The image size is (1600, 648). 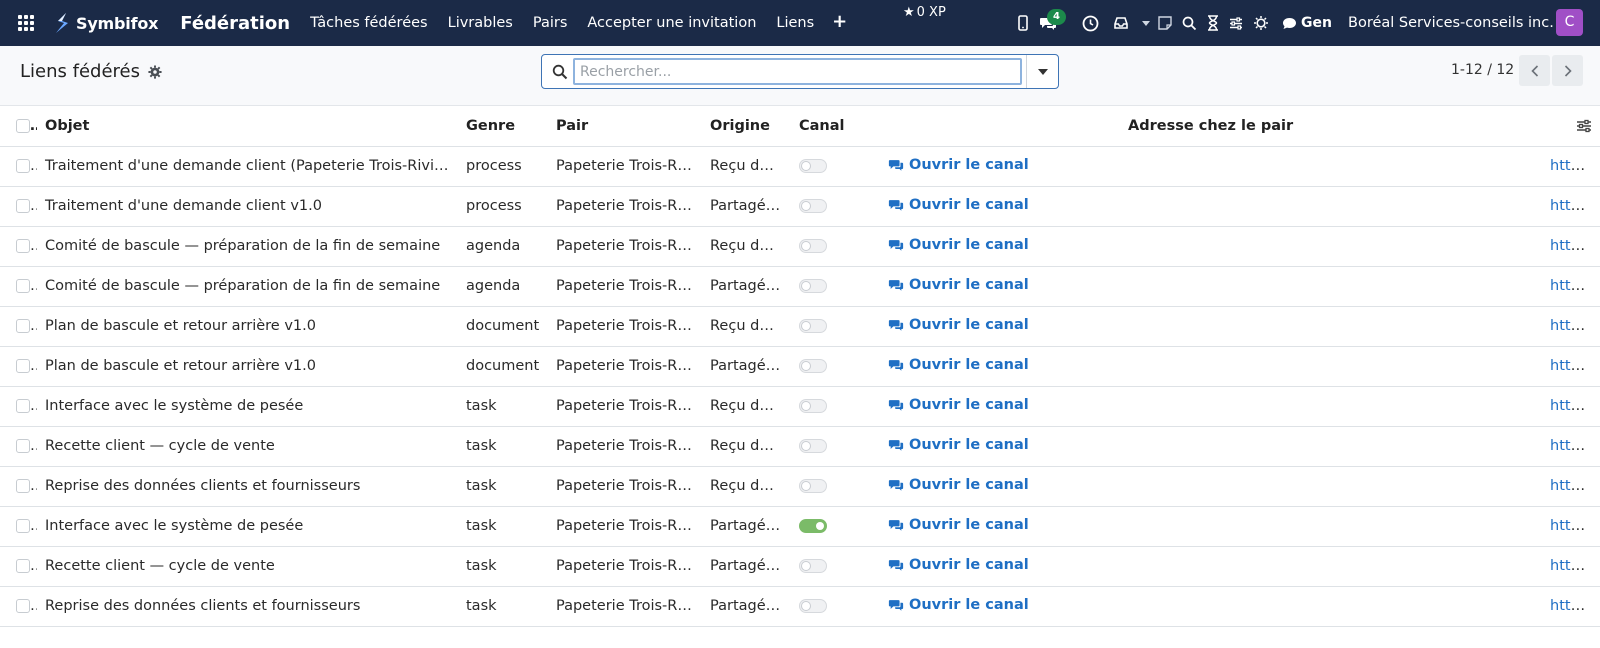 What do you see at coordinates (1575, 126) in the screenshot?
I see `optional-columns-toggle` at bounding box center [1575, 126].